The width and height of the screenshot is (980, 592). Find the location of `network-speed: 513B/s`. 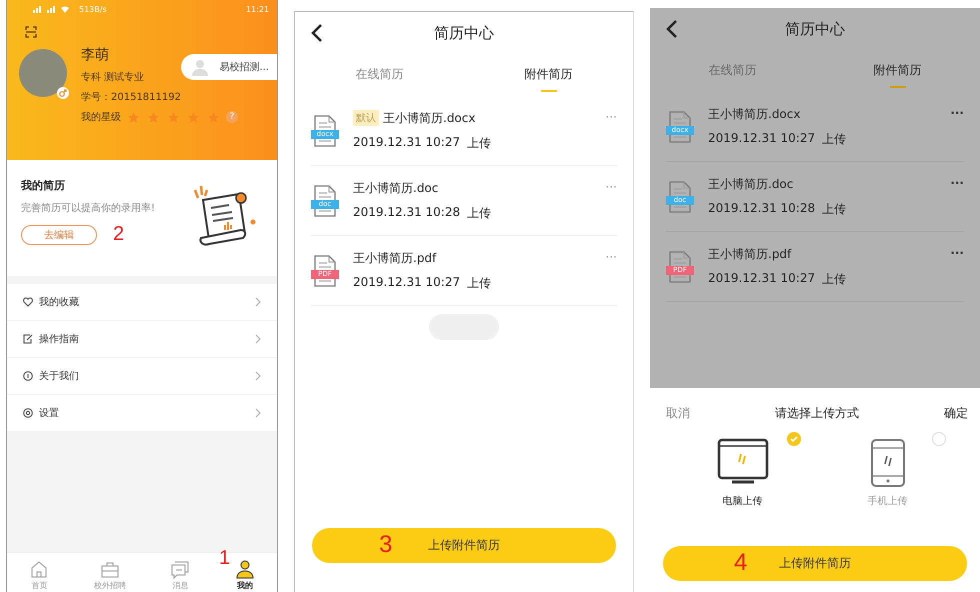

network-speed: 513B/s is located at coordinates (93, 9).